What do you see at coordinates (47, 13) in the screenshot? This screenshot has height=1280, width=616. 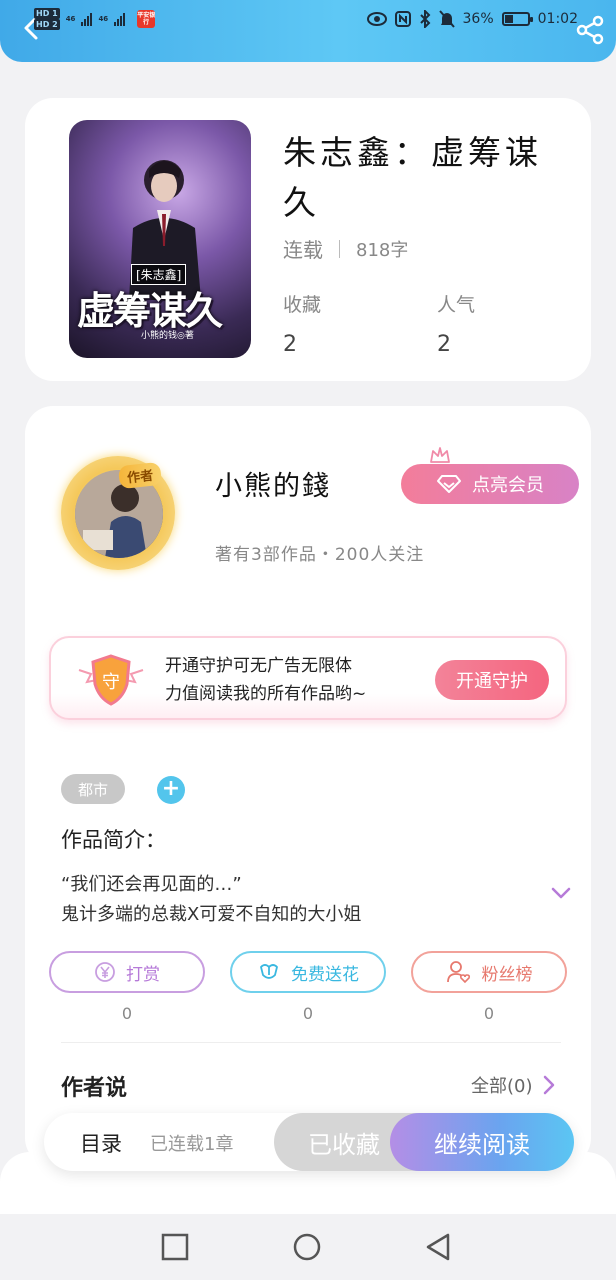 I see `sim1-label: HD 1` at bounding box center [47, 13].